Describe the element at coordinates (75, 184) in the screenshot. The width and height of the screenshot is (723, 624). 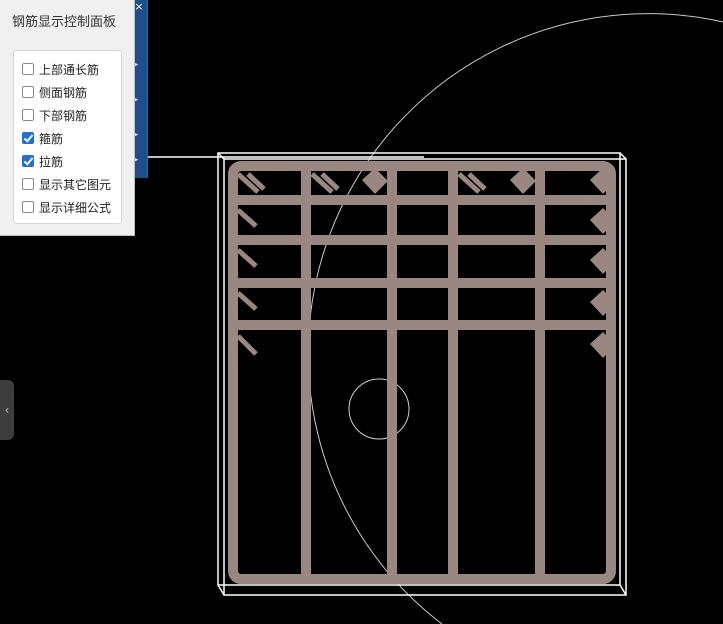
I see `option-label: 显示其它图元` at that location.